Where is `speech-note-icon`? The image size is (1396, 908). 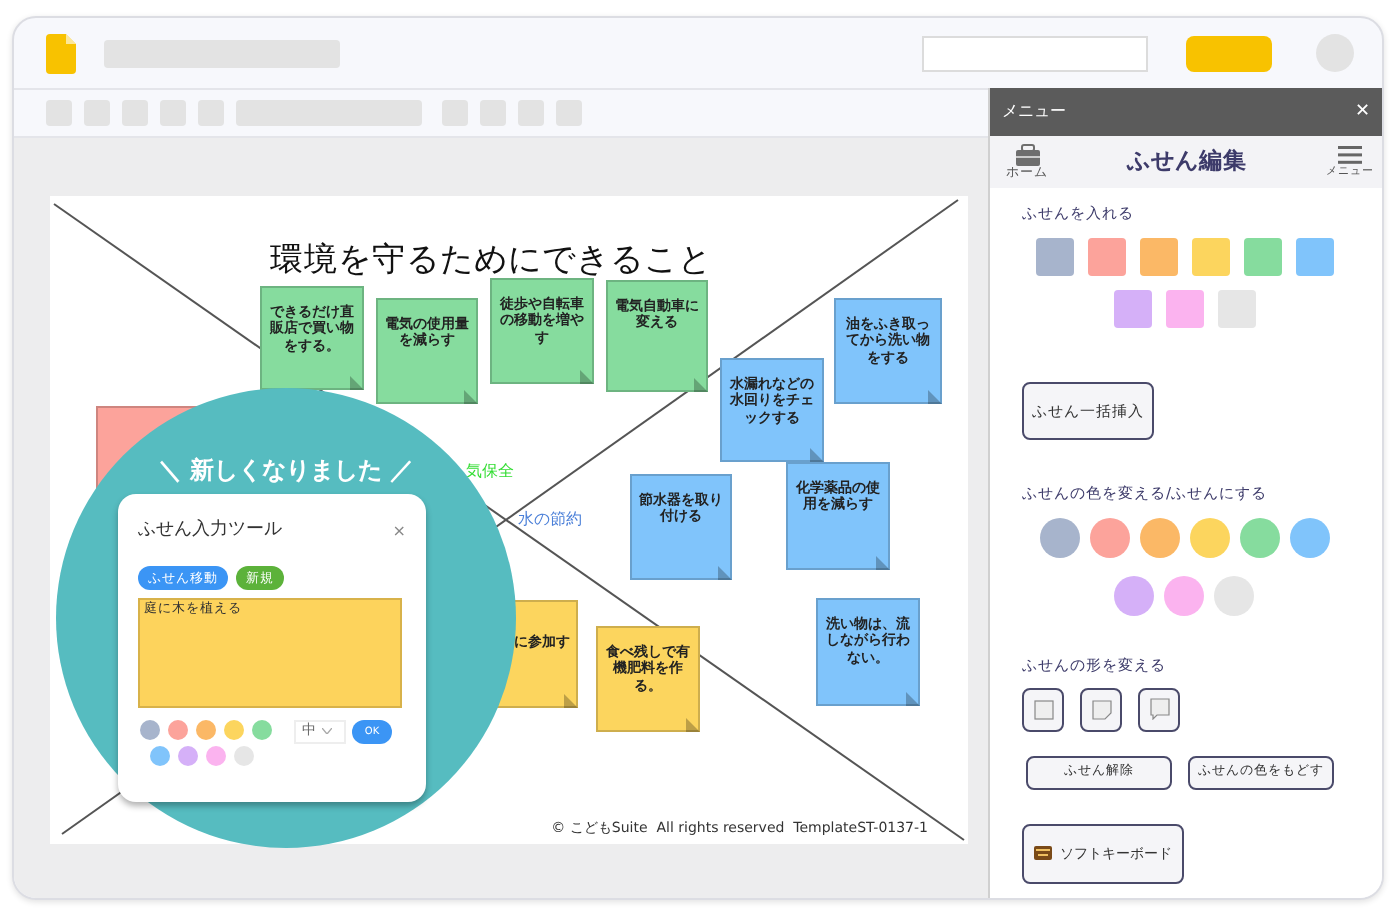 speech-note-icon is located at coordinates (1159, 709).